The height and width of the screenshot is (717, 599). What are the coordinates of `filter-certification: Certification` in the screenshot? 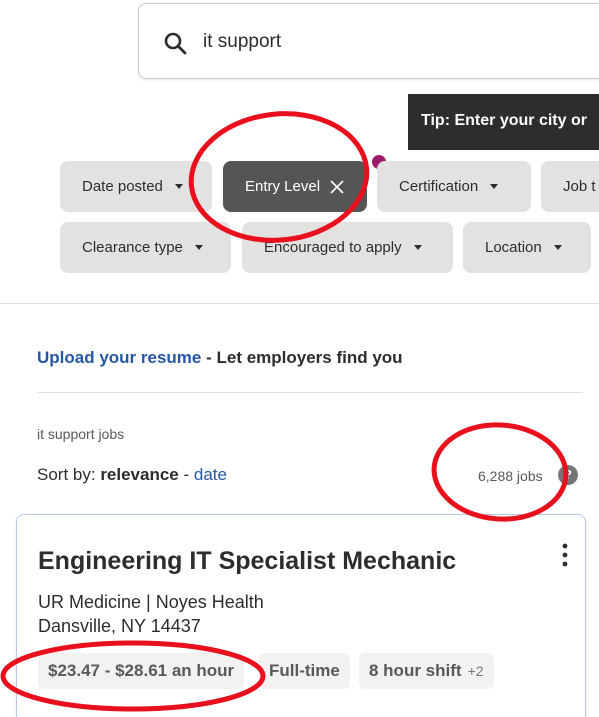 It's located at (454, 186).